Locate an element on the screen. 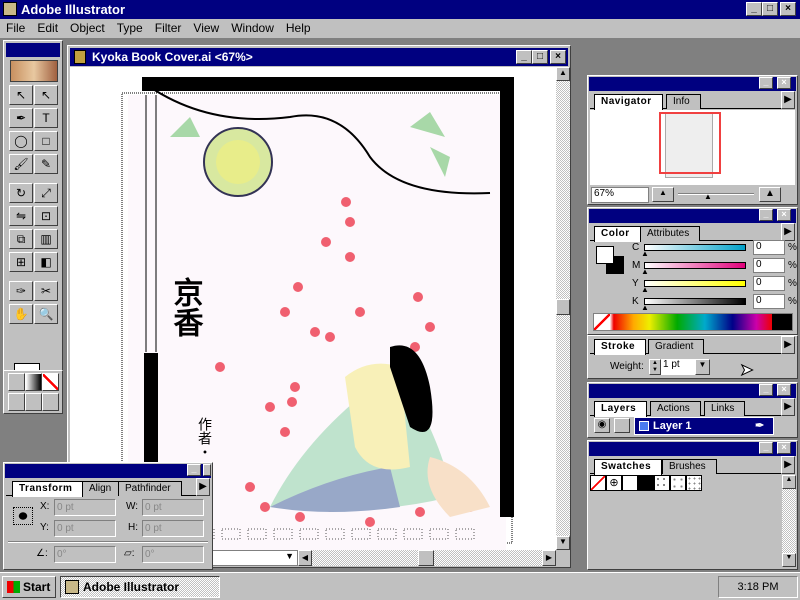  eye-icon: ◉ is located at coordinates (602, 425).